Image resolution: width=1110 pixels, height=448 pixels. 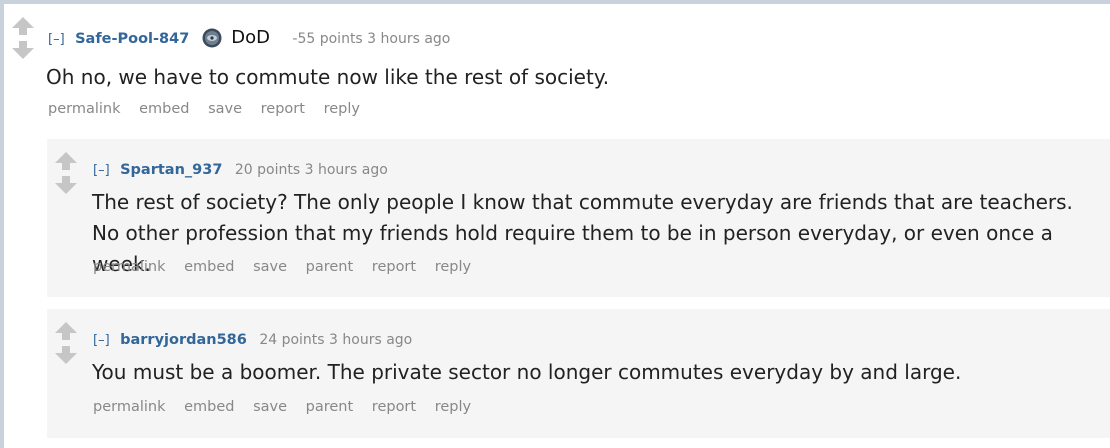 I want to click on comment-tagline: [–] barryjordan586 24 points 3 hours ago, so click(x=252, y=340).